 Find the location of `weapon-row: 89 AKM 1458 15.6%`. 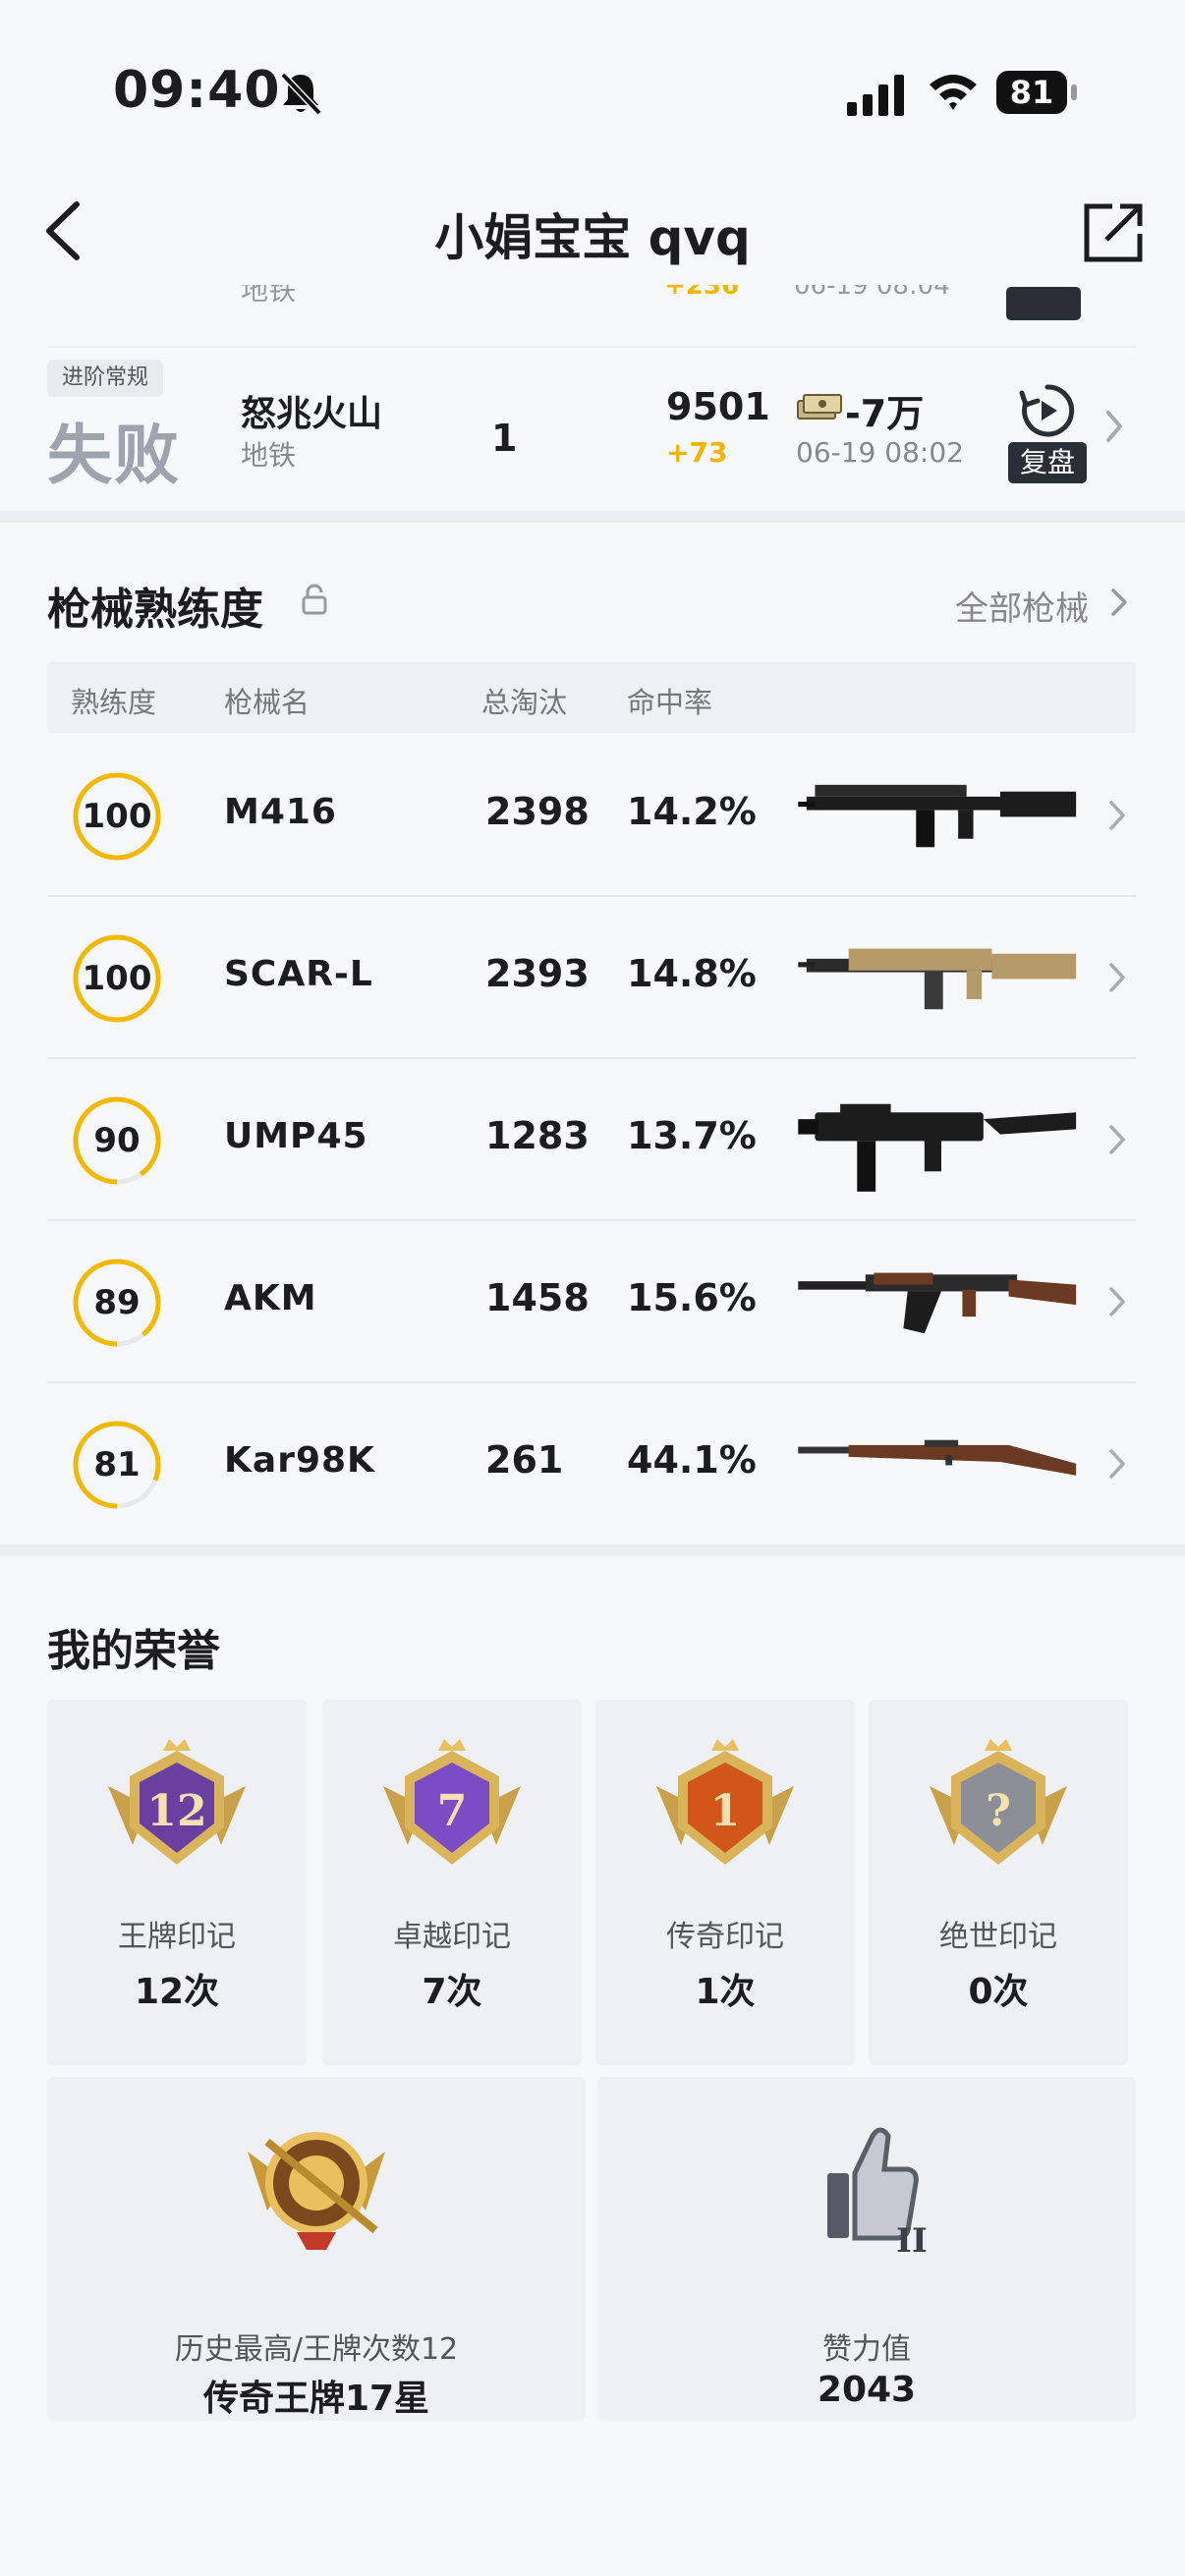

weapon-row: 89 AKM 1458 15.6% is located at coordinates (592, 1301).